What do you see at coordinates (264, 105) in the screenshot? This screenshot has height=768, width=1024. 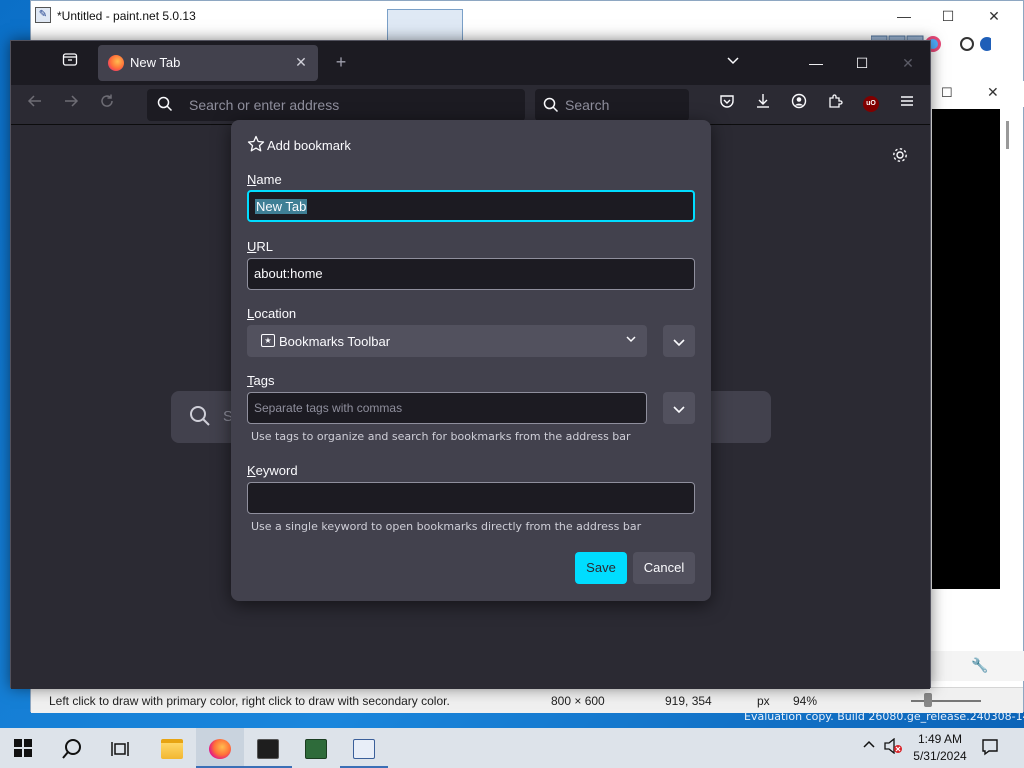 I see `url-input-placeholder: Search or enter address` at bounding box center [264, 105].